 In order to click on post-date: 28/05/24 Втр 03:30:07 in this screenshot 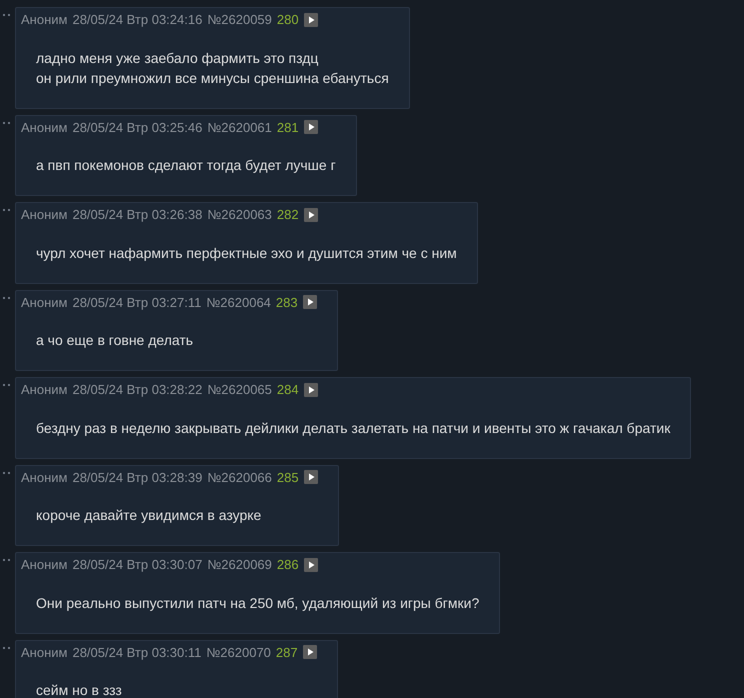, I will do `click(137, 565)`.